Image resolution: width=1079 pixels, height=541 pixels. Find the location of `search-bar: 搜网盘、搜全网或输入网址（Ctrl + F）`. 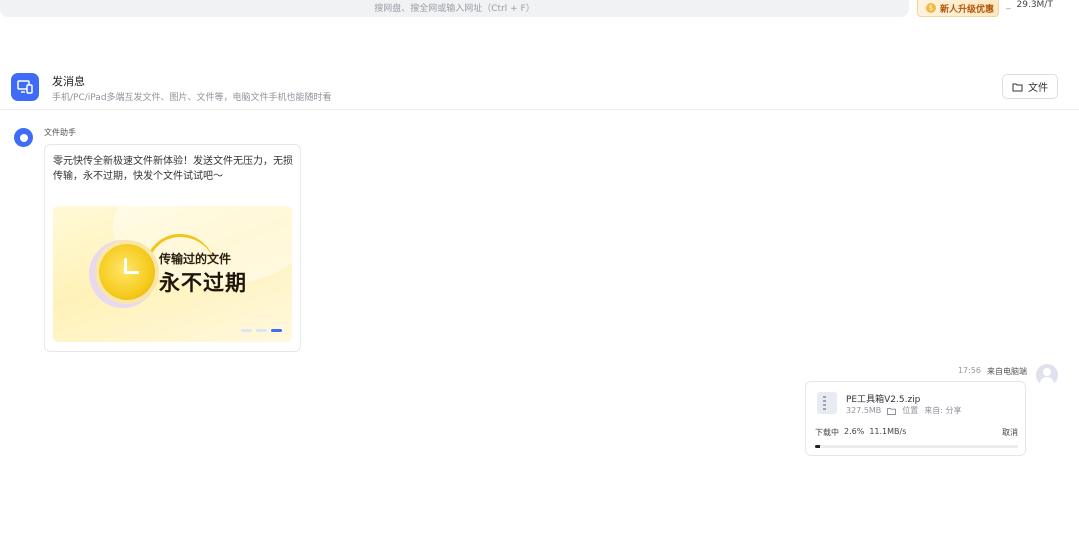

search-bar: 搜网盘、搜全网或输入网址（Ctrl + F） is located at coordinates (454, 8).